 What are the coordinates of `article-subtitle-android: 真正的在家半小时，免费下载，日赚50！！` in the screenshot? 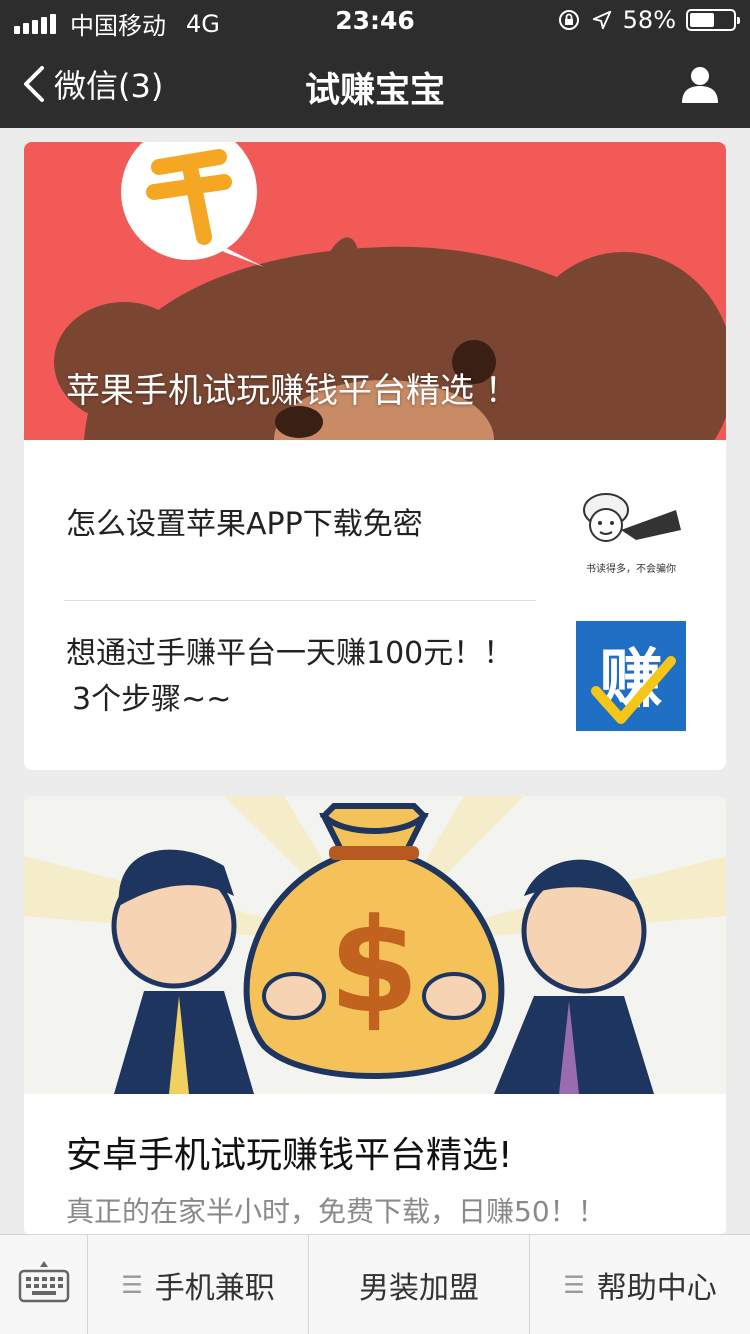 It's located at (336, 1211).